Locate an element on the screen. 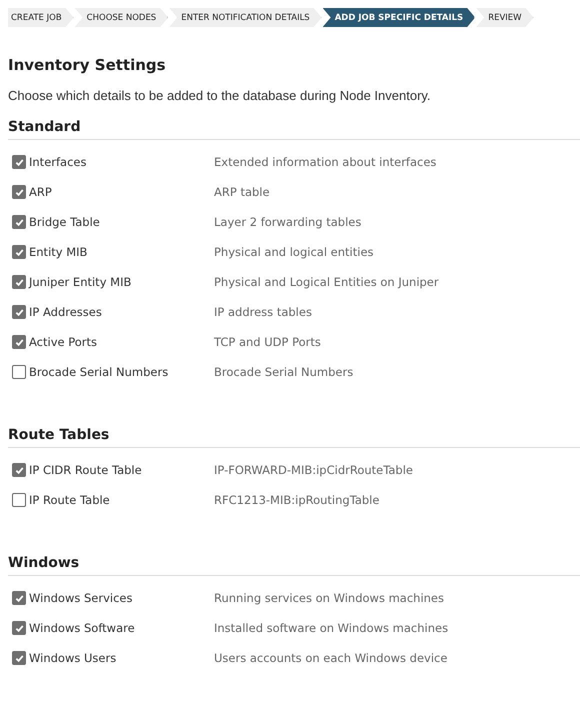 This screenshot has width=580, height=706. page-description: Choose which details to be added to the database during Node Inventory. is located at coordinates (220, 95).